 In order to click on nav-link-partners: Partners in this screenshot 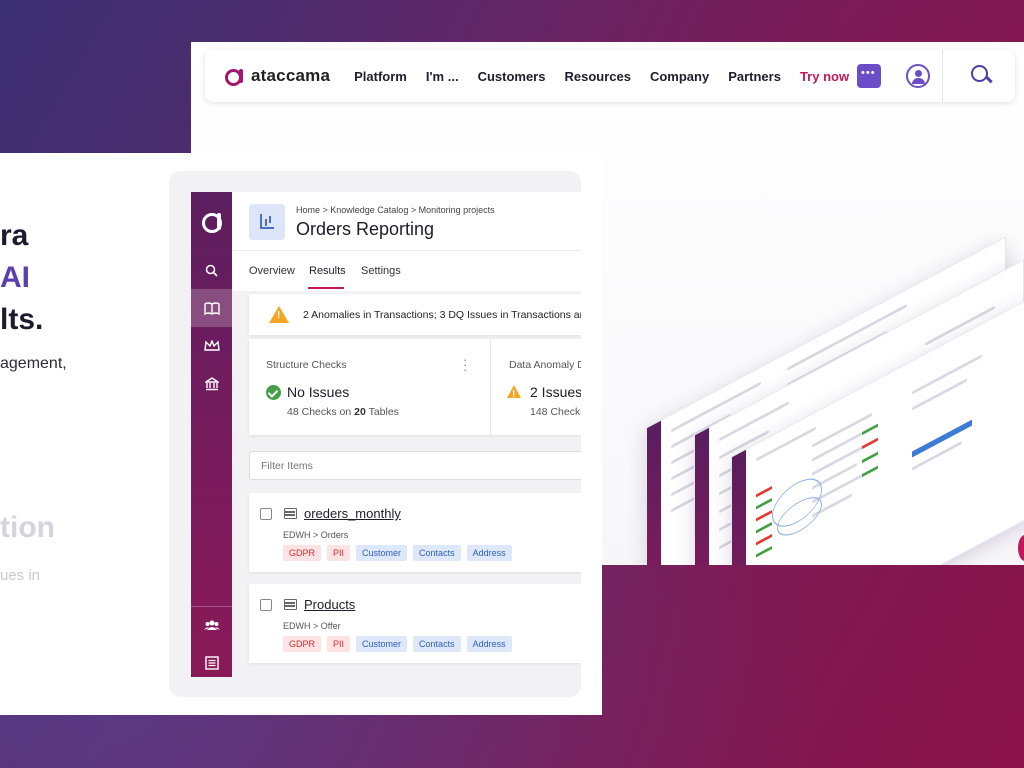, I will do `click(754, 76)`.